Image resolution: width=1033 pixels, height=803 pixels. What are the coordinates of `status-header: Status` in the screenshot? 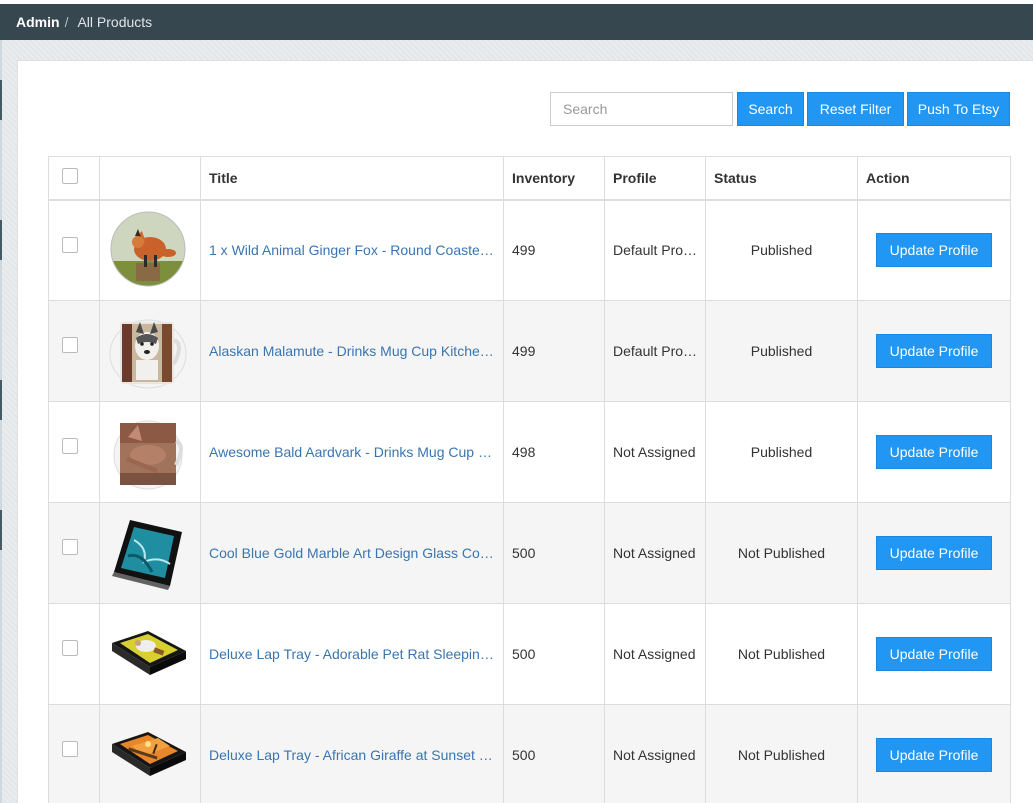 It's located at (781, 178).